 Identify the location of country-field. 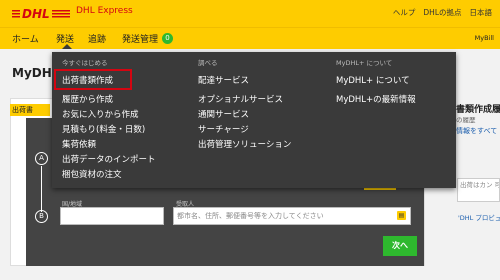
(112, 216).